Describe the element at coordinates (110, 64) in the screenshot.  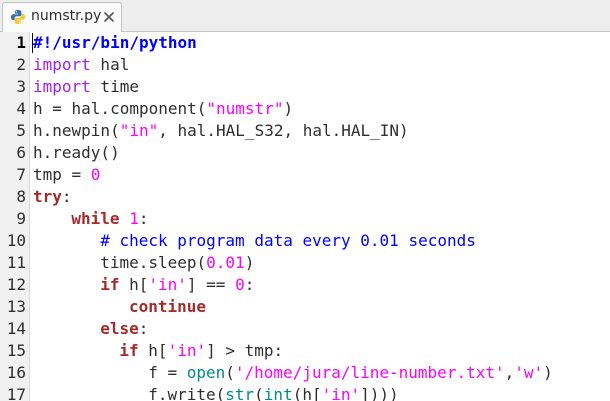
I see `code-token-default: hal` at that location.